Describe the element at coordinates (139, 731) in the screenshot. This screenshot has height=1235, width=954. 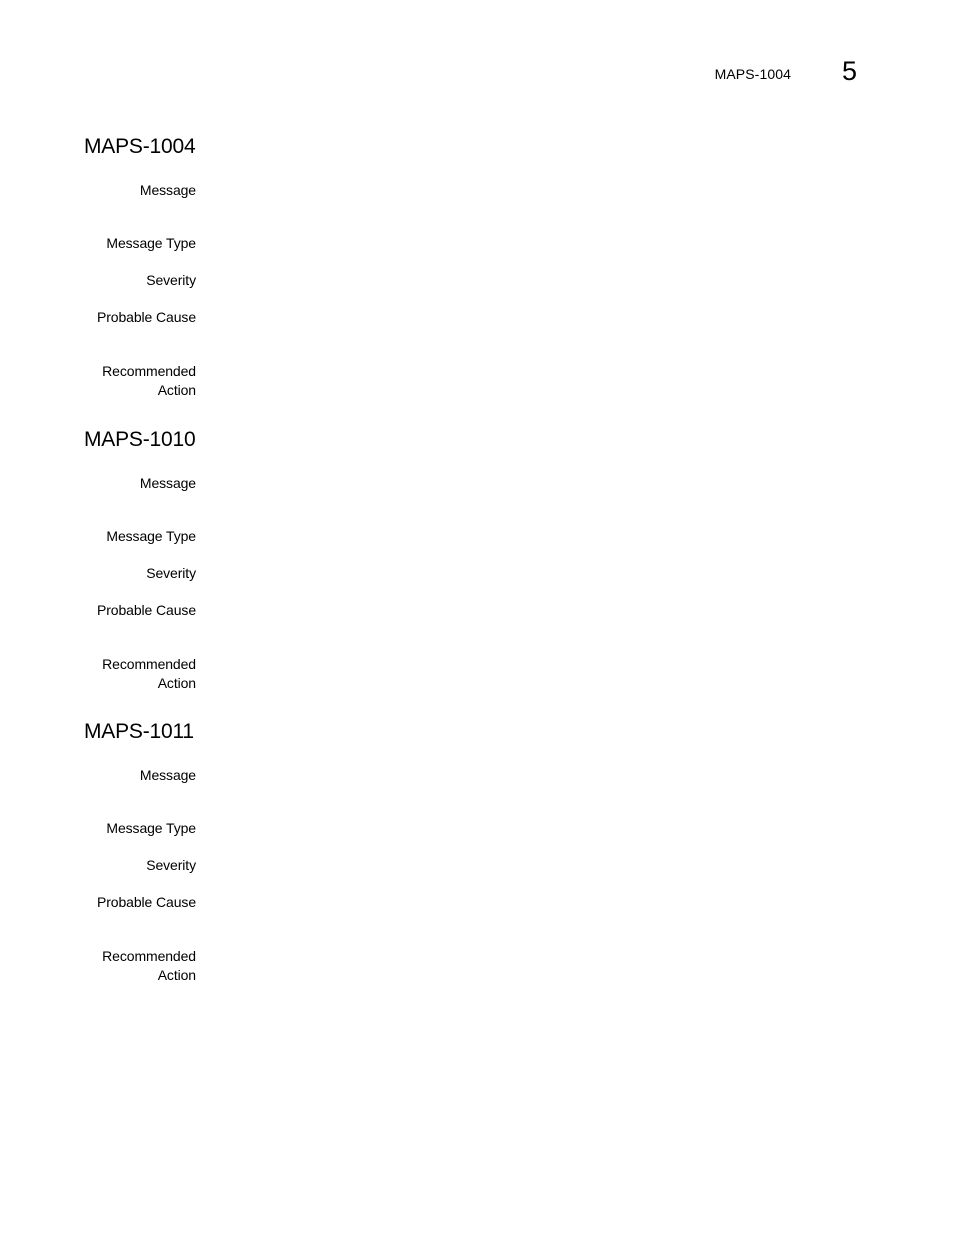
I see `entry-title: MAPS-1011` at that location.